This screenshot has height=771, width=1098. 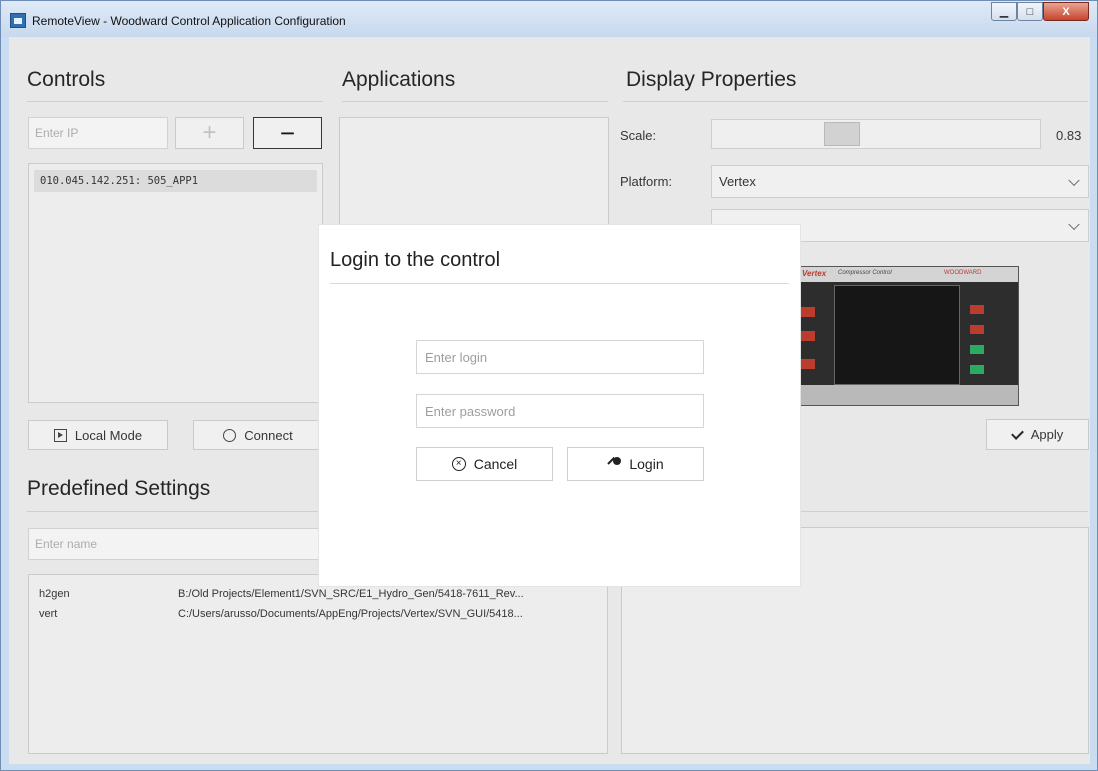 I want to click on login-input: Enter login, so click(x=560, y=357).